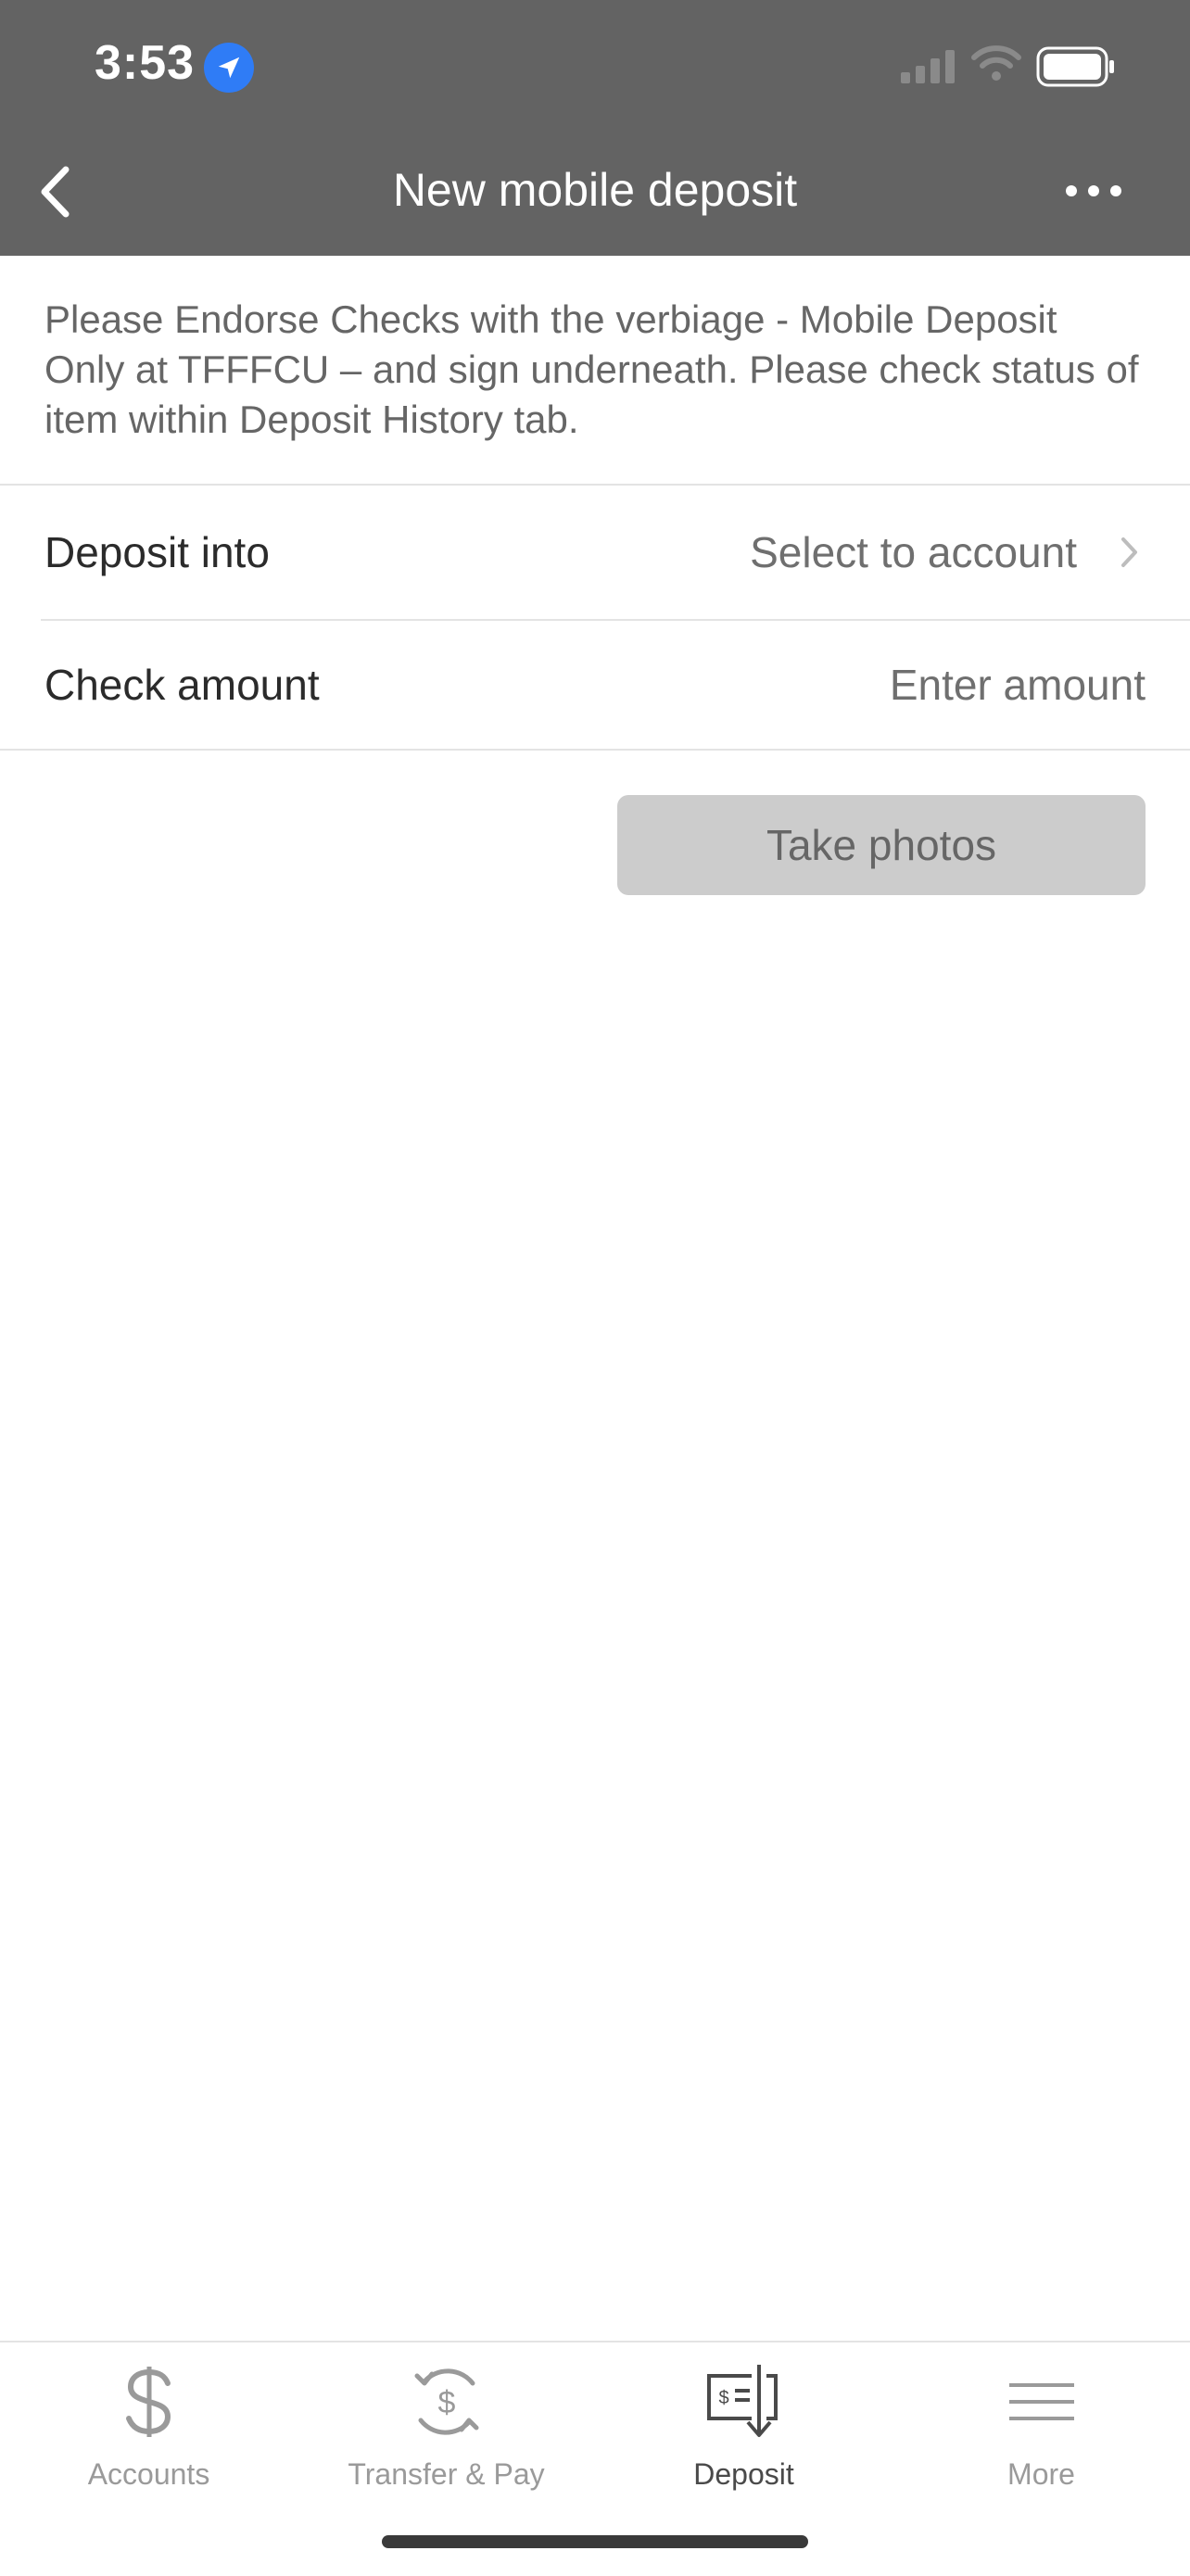  What do you see at coordinates (1041, 2402) in the screenshot?
I see `menu-icon` at bounding box center [1041, 2402].